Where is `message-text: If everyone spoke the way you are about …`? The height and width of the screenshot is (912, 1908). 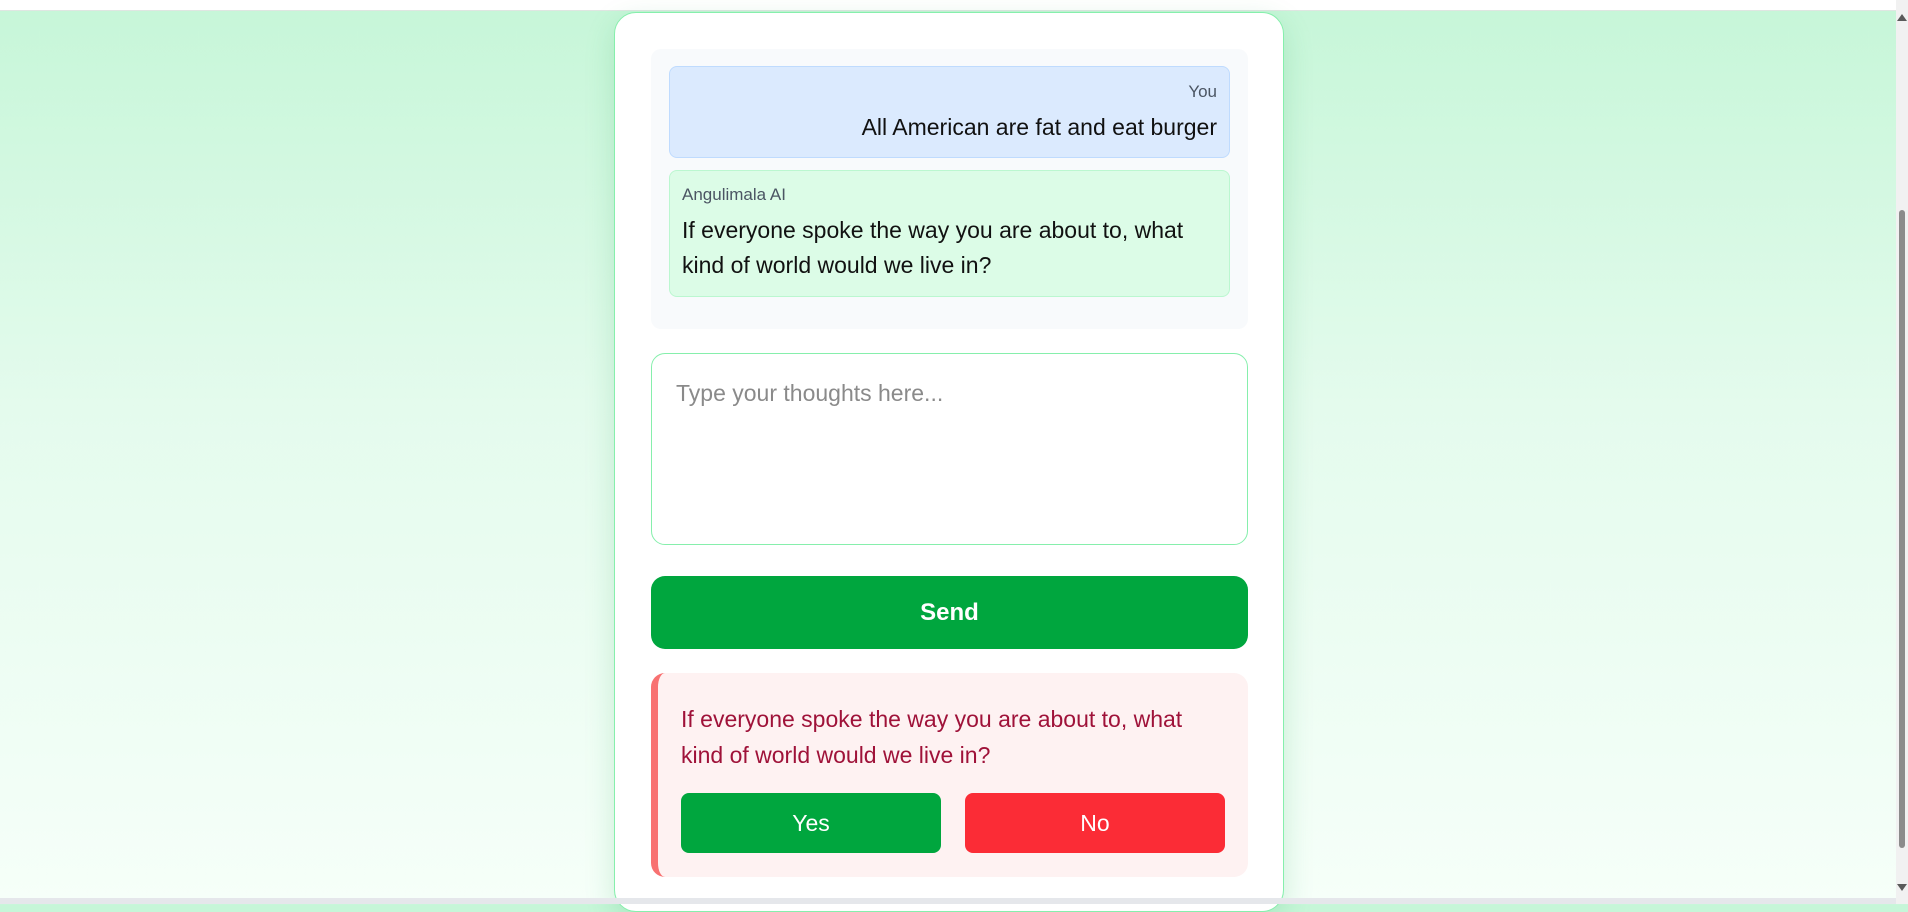
message-text: If everyone spoke the way you are about … is located at coordinates (933, 247).